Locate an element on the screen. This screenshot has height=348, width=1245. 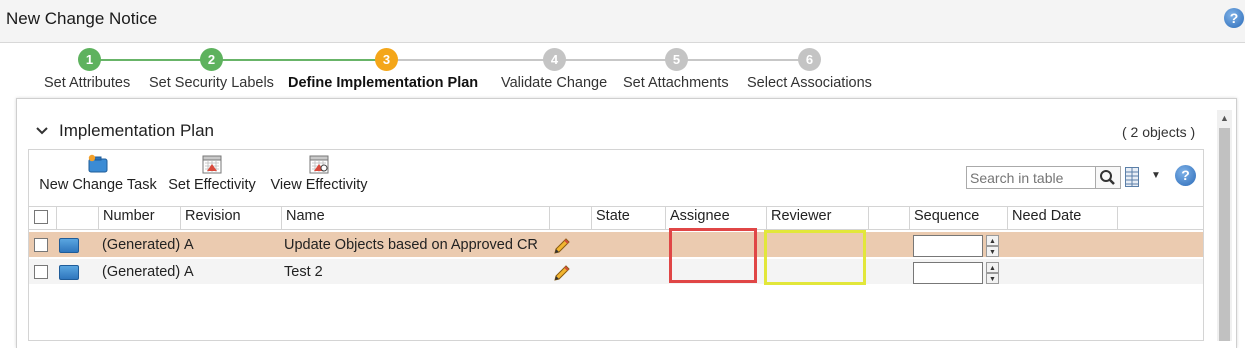
search-icon is located at coordinates (1107, 177).